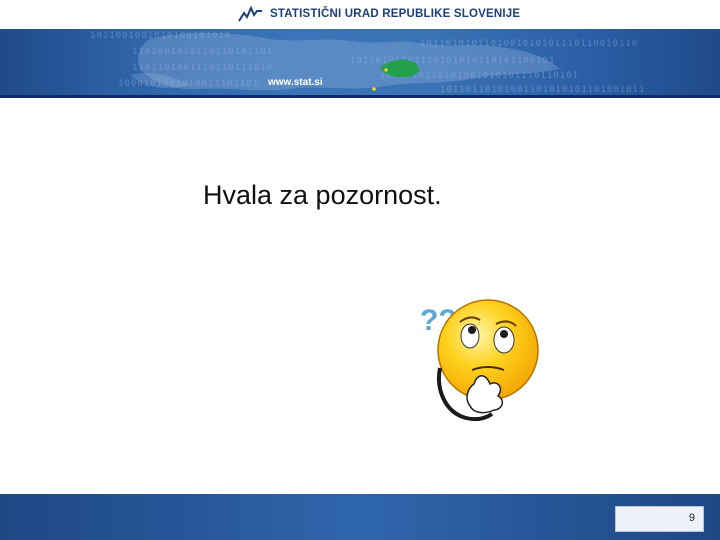  Describe the element at coordinates (360, 517) in the screenshot. I see `footer-bar` at that location.